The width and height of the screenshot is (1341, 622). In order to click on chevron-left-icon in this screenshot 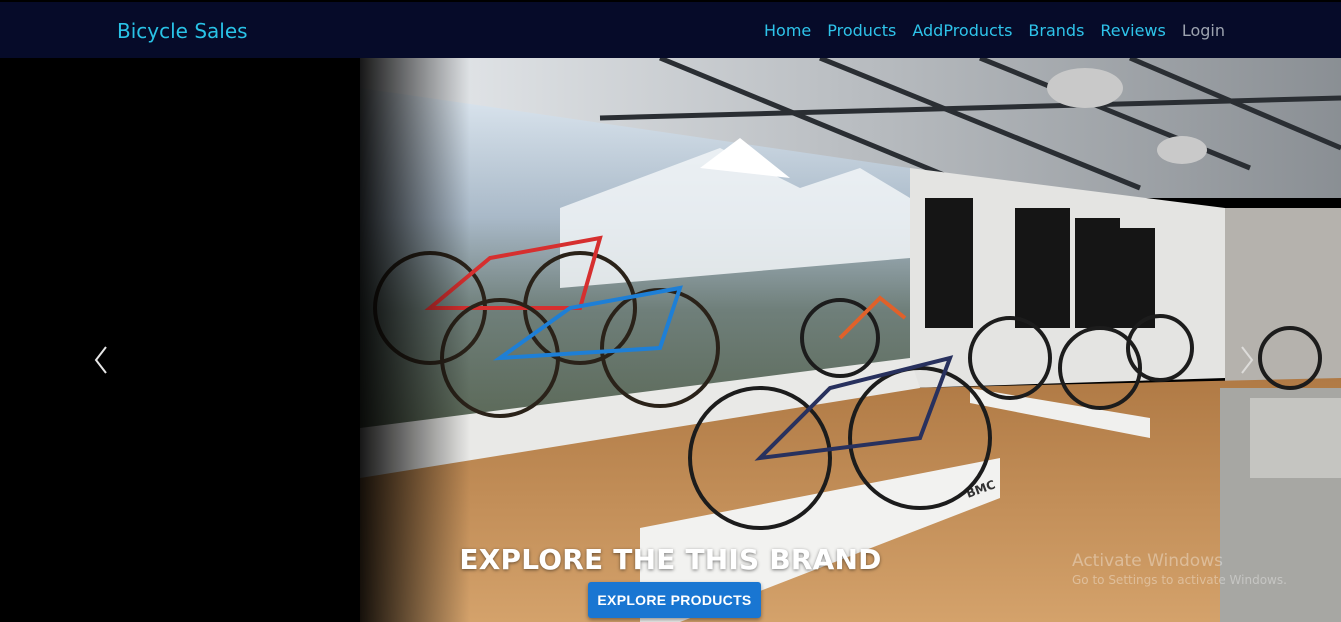, I will do `click(100, 360)`.